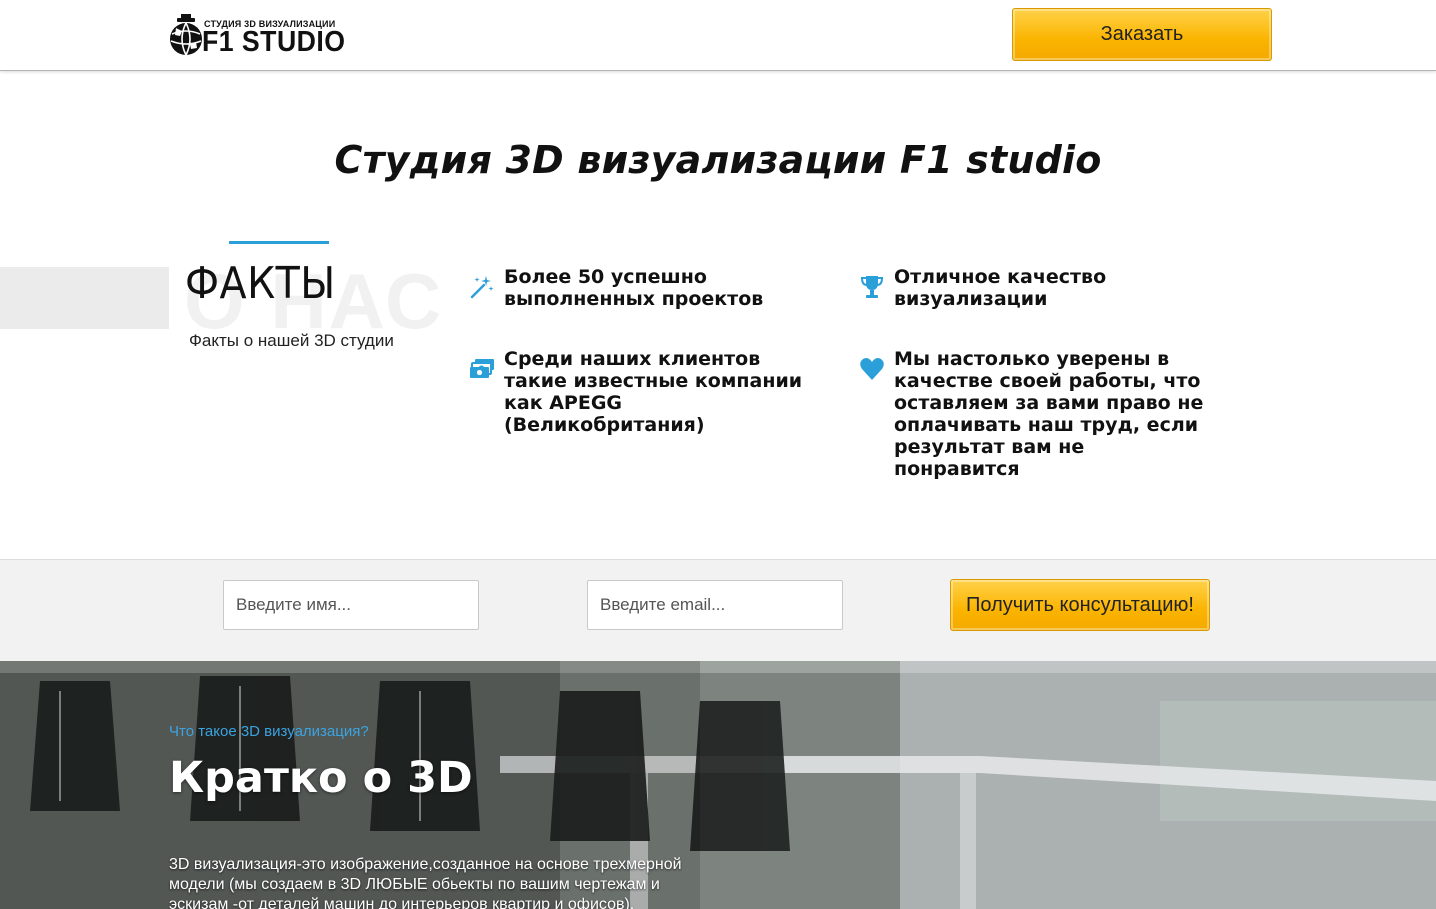 The image size is (1436, 909). Describe the element at coordinates (279, 242) in the screenshot. I see `facts-accent-line` at that location.